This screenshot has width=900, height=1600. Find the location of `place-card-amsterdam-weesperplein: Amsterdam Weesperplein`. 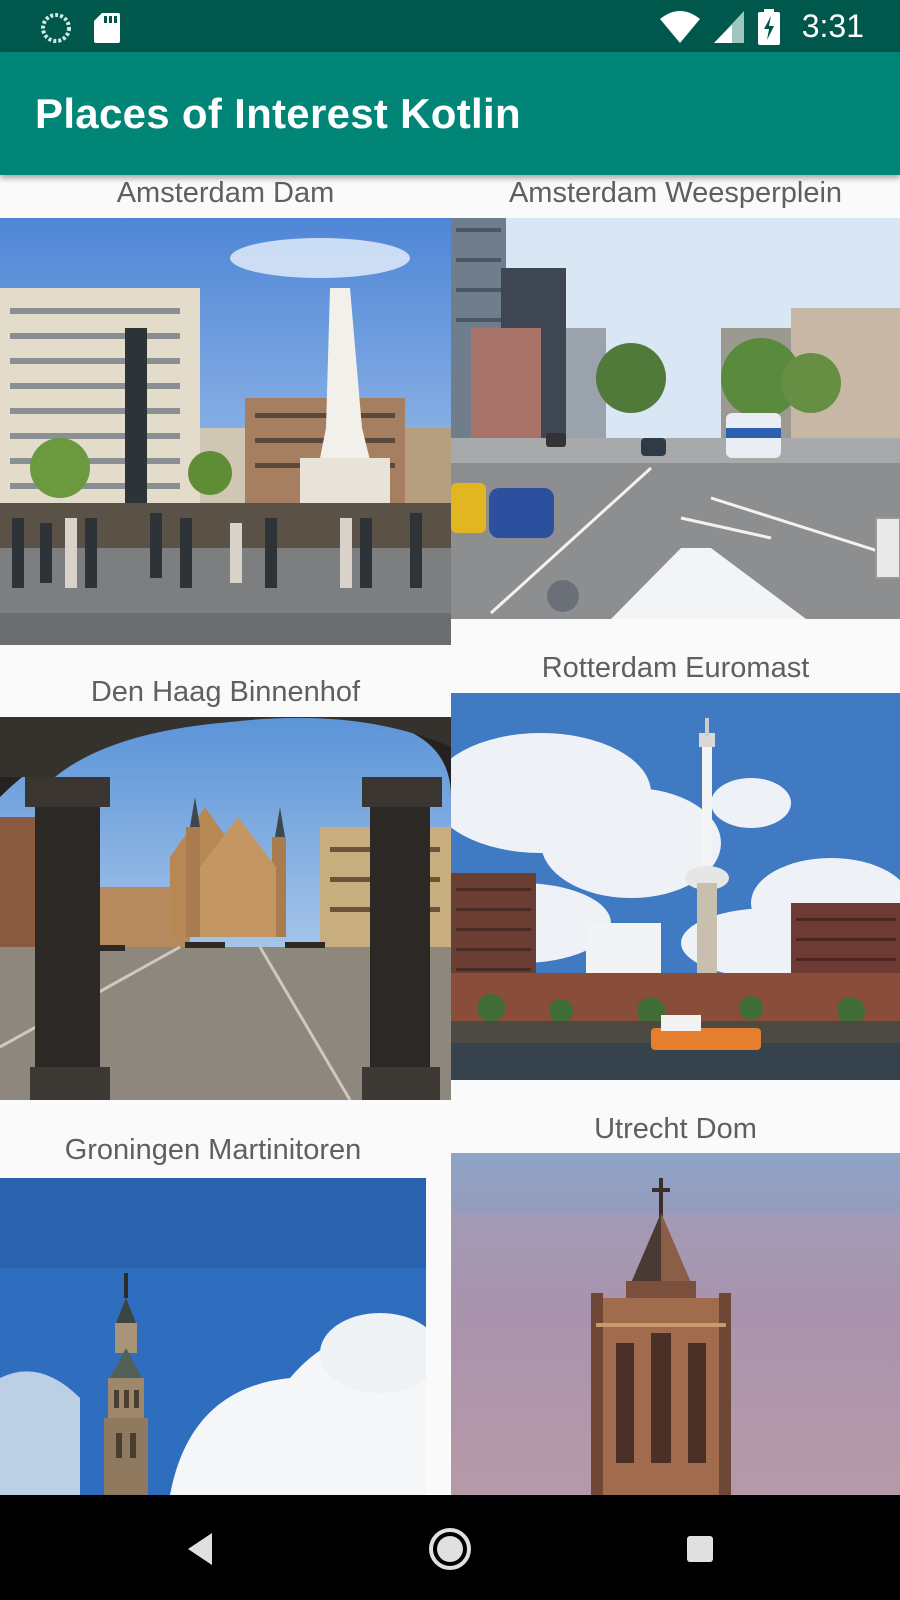

place-card-amsterdam-weesperplein: Amsterdam Weesperplein is located at coordinates (675, 410).